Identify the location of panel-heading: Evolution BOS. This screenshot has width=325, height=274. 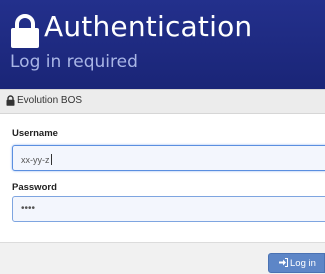
(162, 101).